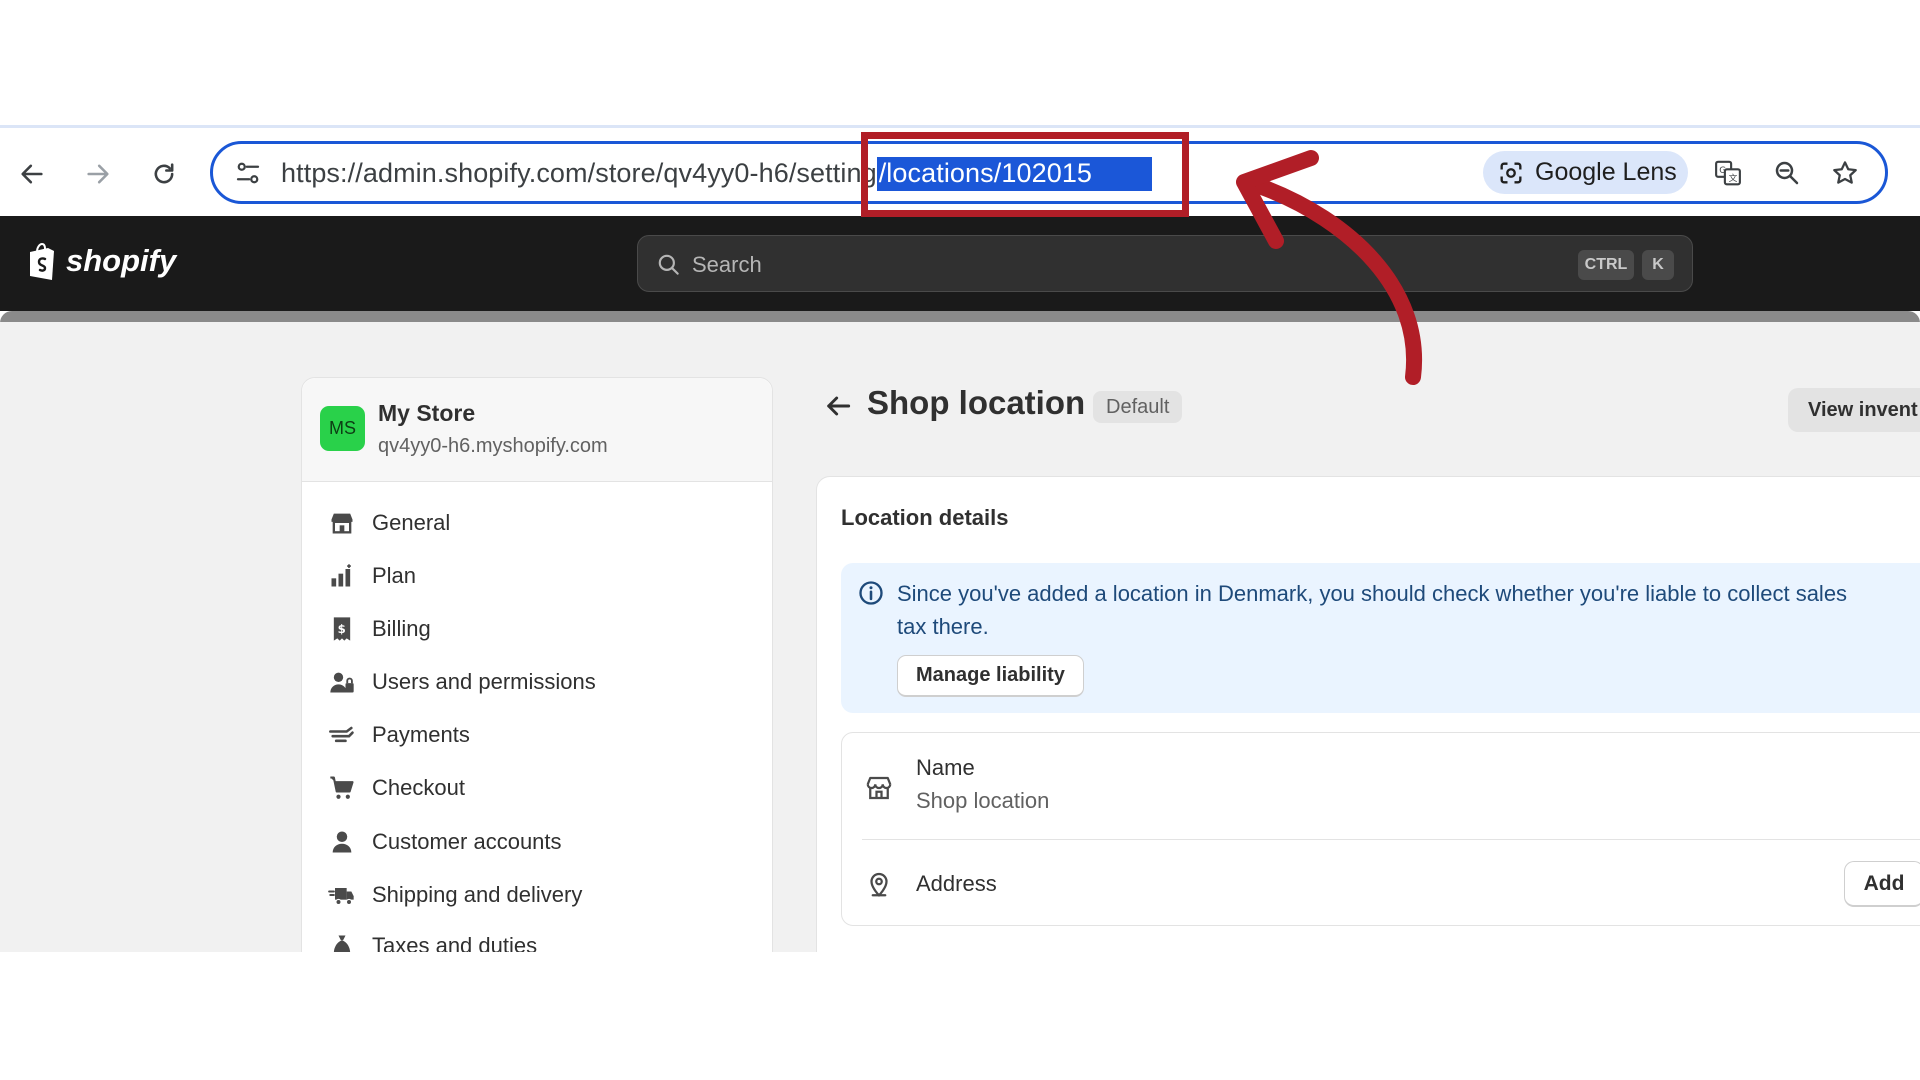  Describe the element at coordinates (976, 402) in the screenshot. I see `page-title: Shop location` at that location.